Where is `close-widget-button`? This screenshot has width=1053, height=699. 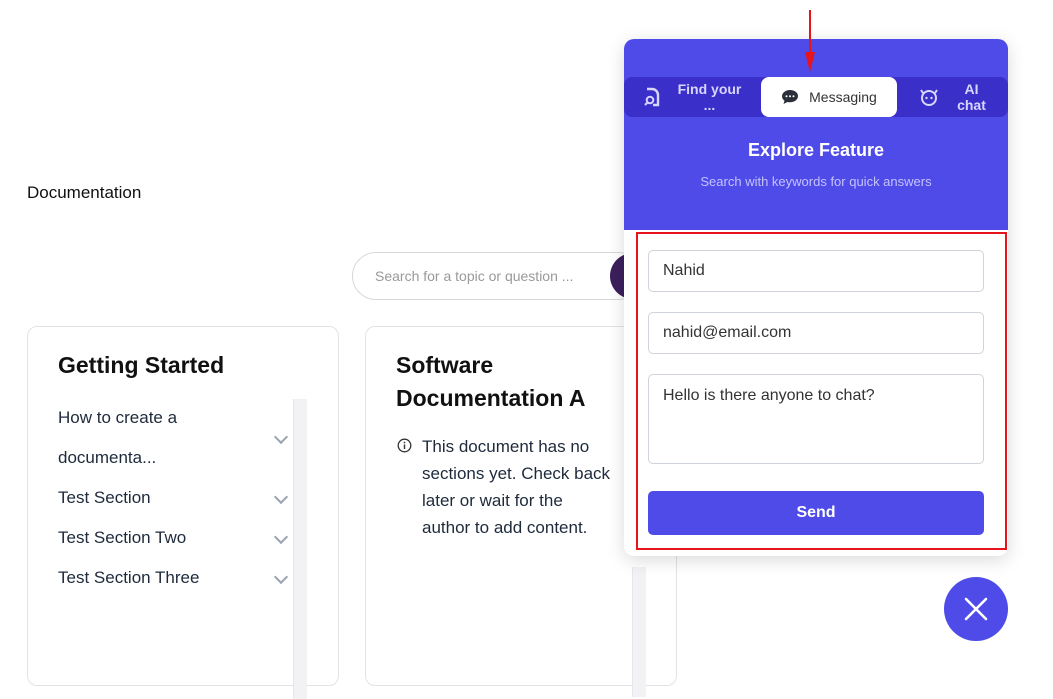 close-widget-button is located at coordinates (976, 609).